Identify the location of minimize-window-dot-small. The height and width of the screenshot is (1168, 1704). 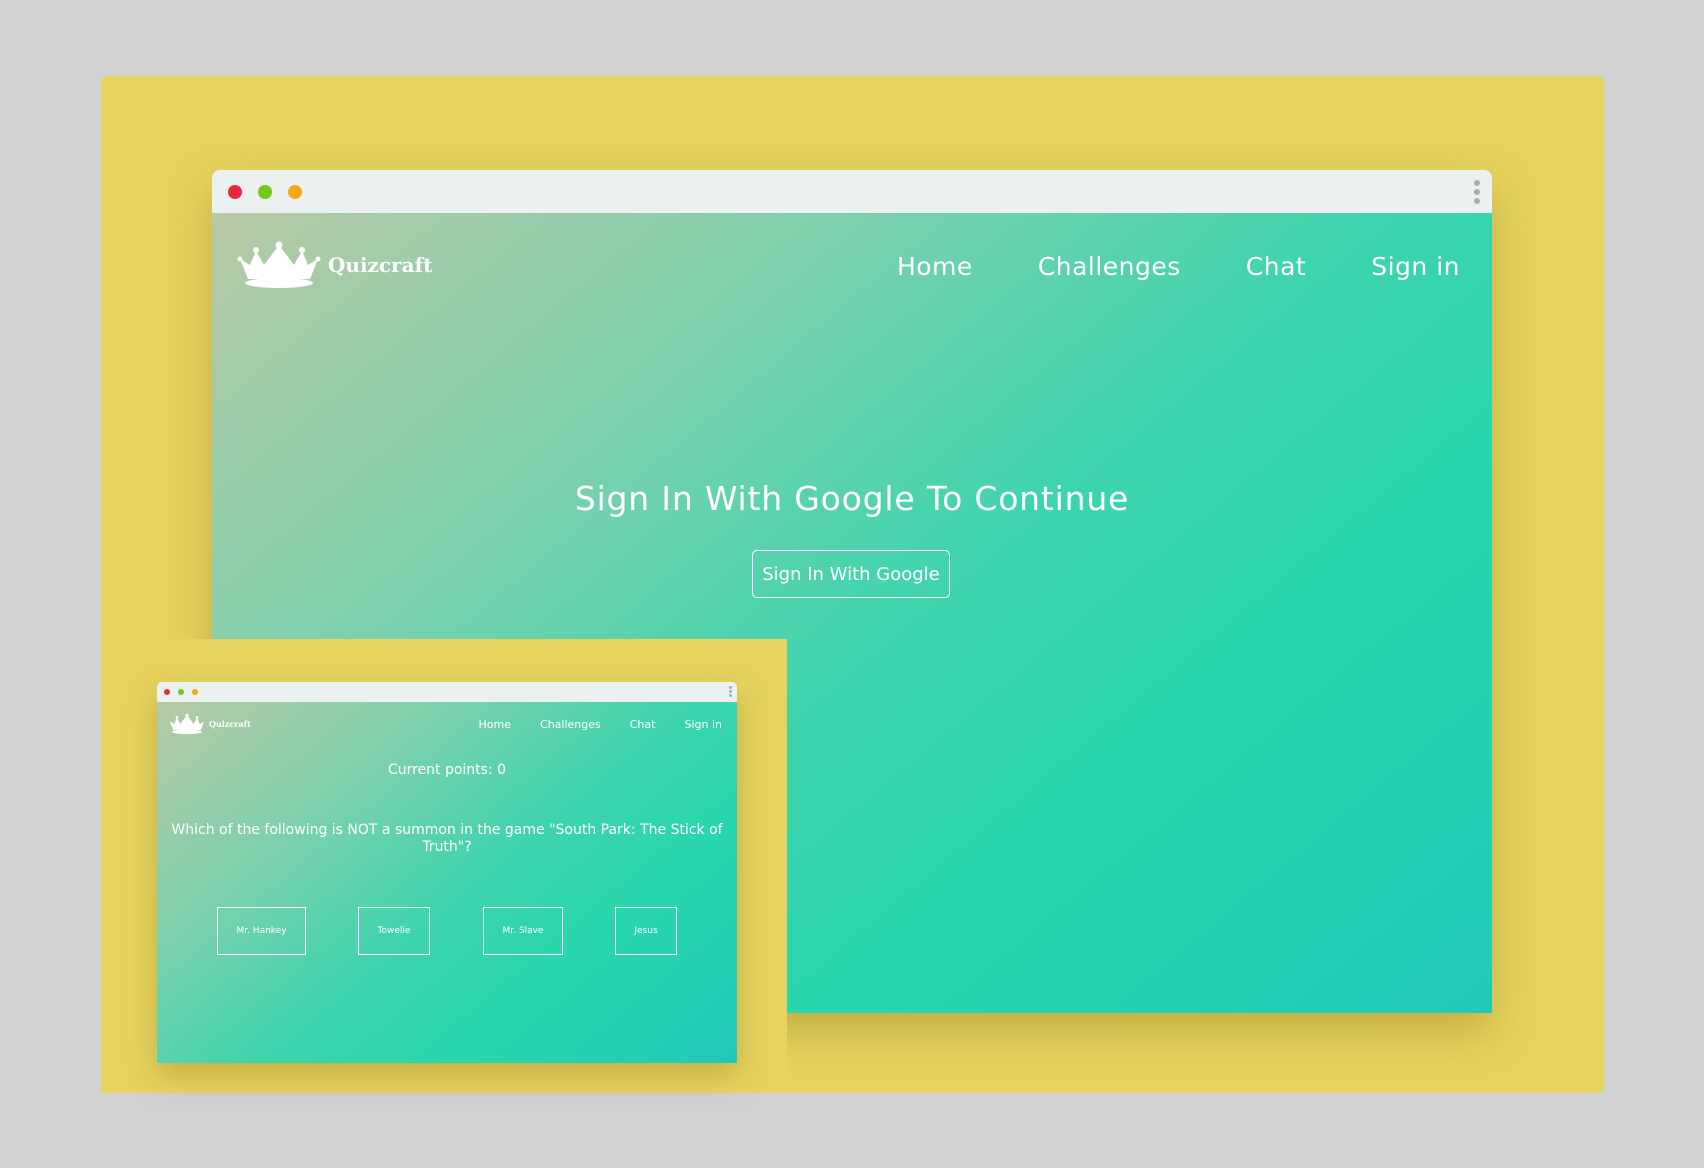
(181, 692).